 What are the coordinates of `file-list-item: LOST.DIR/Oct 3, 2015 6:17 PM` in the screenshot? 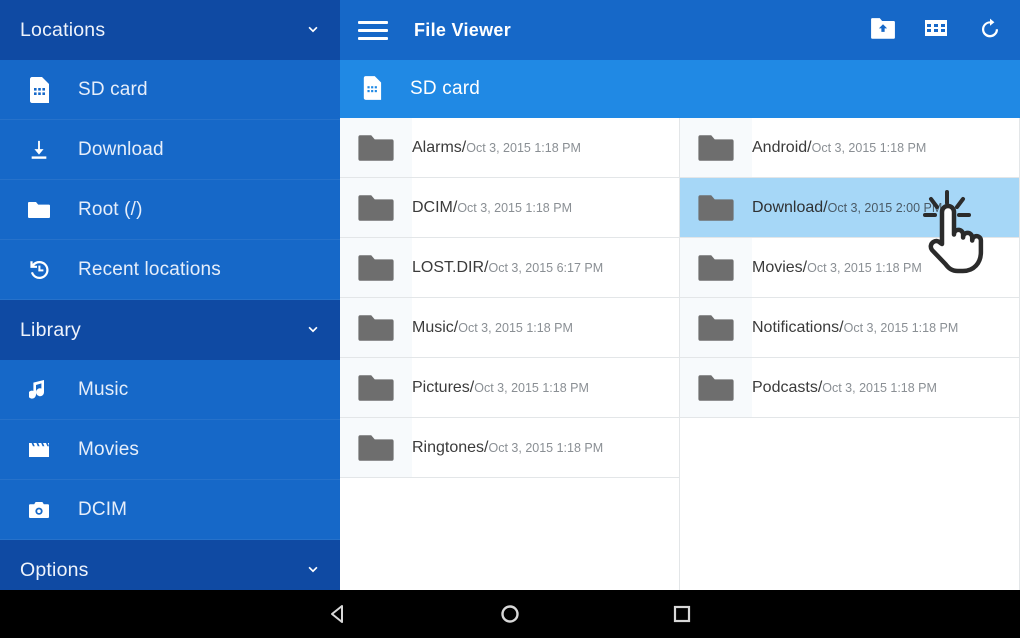 It's located at (509, 268).